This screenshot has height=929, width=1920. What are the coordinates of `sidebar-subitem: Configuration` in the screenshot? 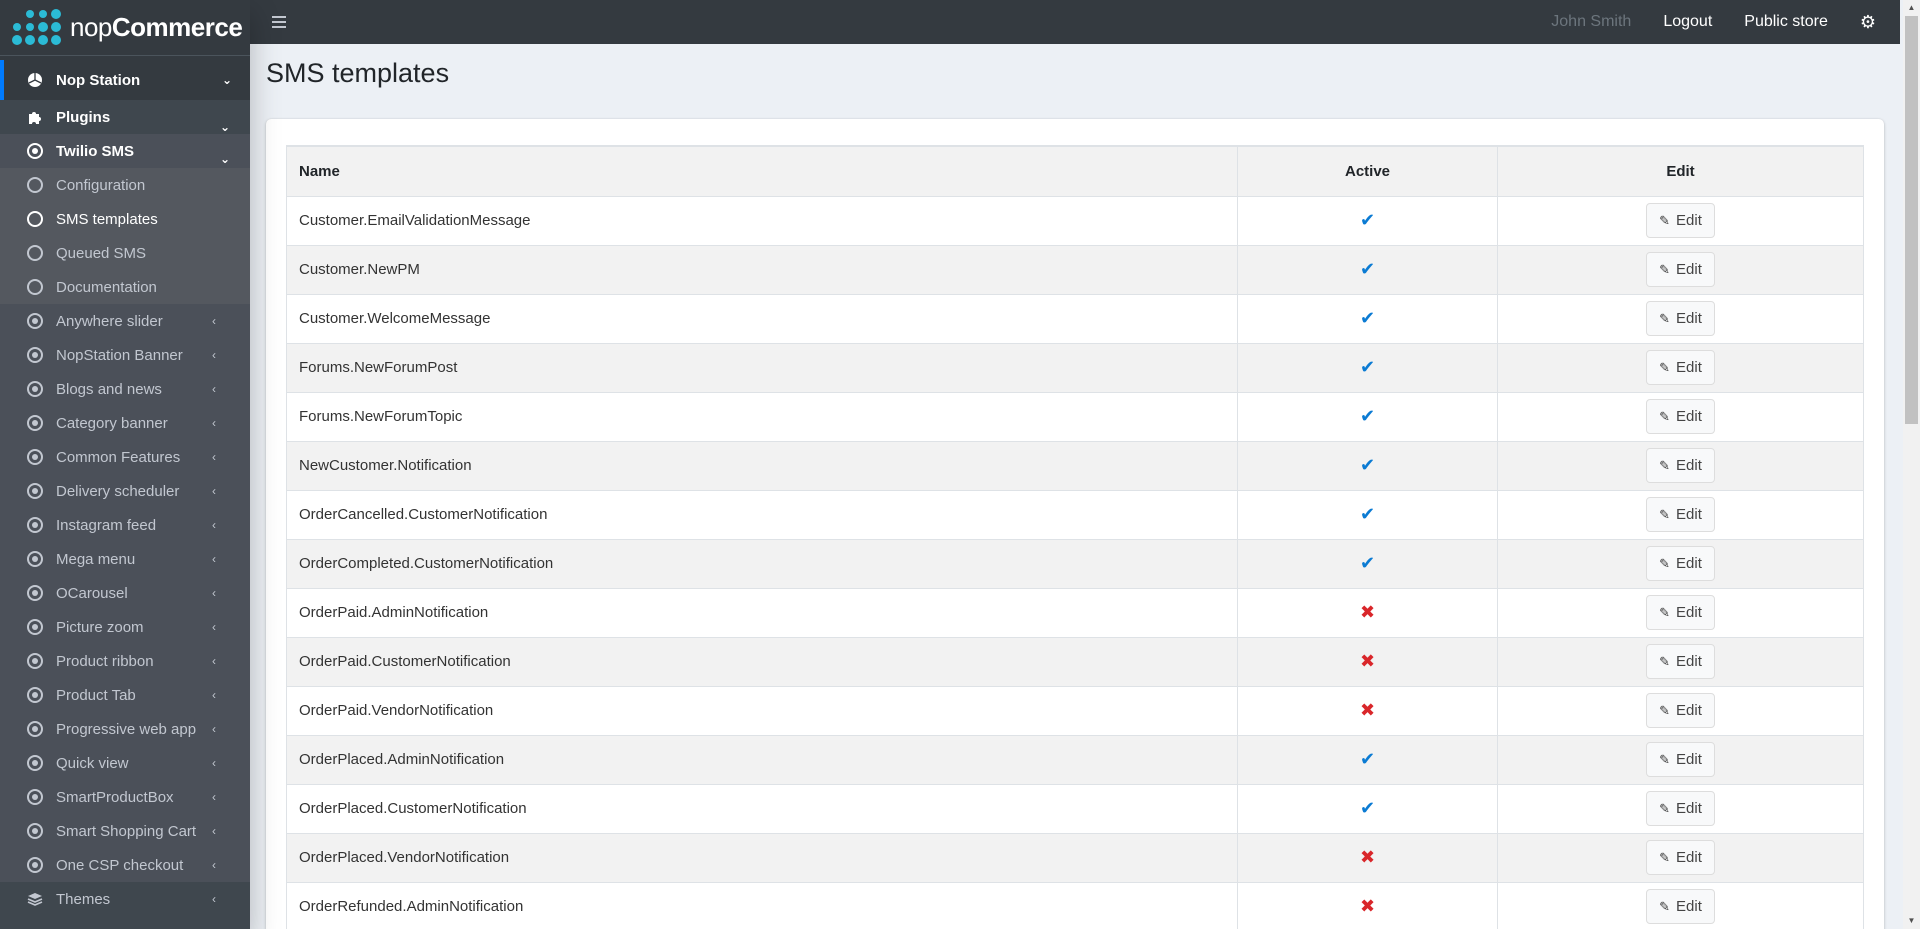 It's located at (125, 185).